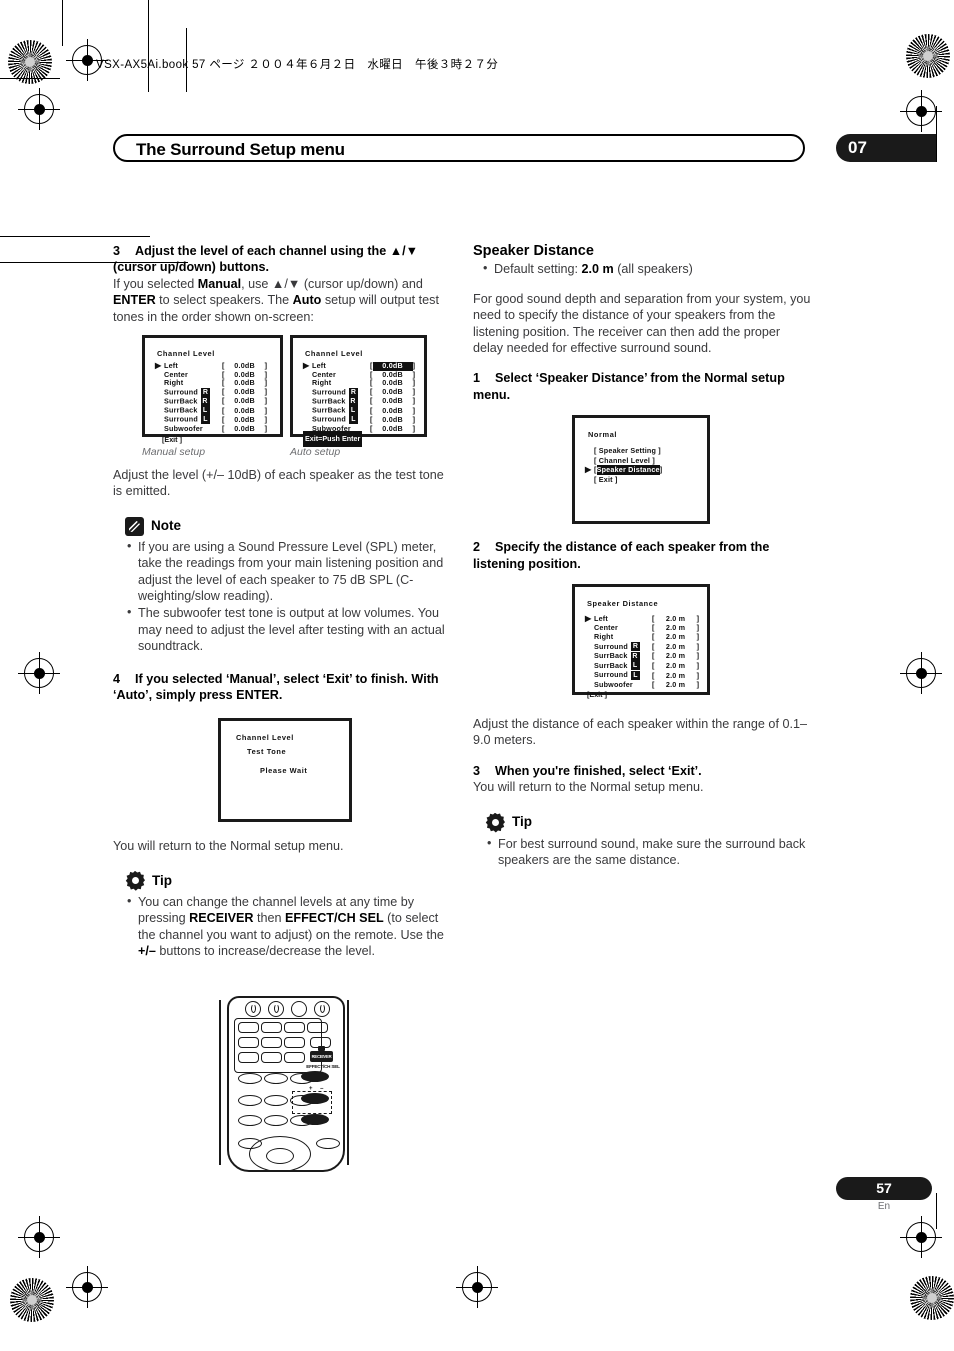  Describe the element at coordinates (205, 411) in the screenshot. I see `channel-side-chip: L` at that location.